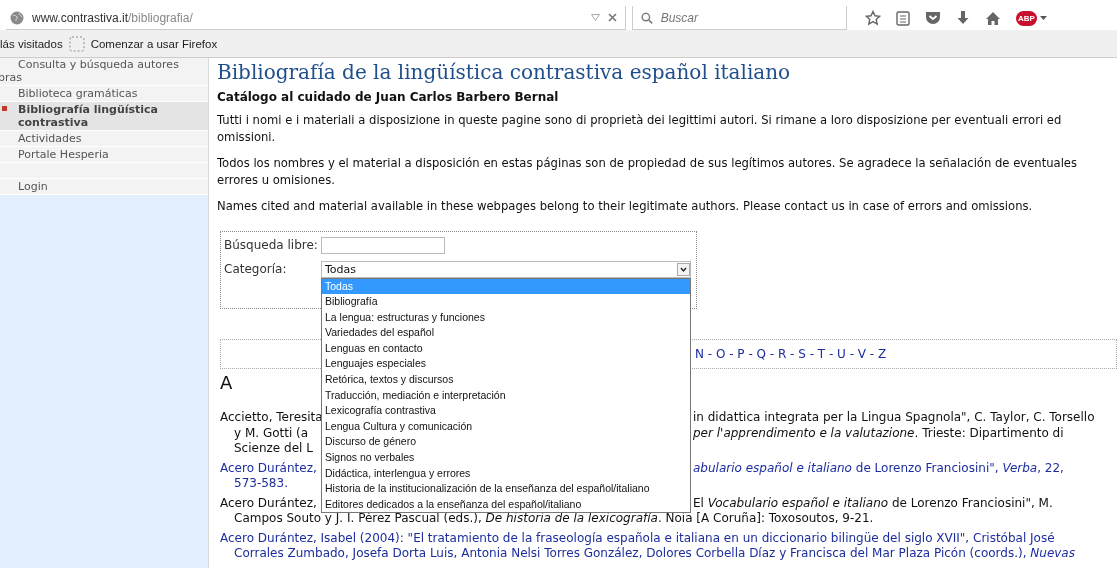 The image size is (1117, 568). I want to click on sidebar-link: Actividades, so click(104, 139).